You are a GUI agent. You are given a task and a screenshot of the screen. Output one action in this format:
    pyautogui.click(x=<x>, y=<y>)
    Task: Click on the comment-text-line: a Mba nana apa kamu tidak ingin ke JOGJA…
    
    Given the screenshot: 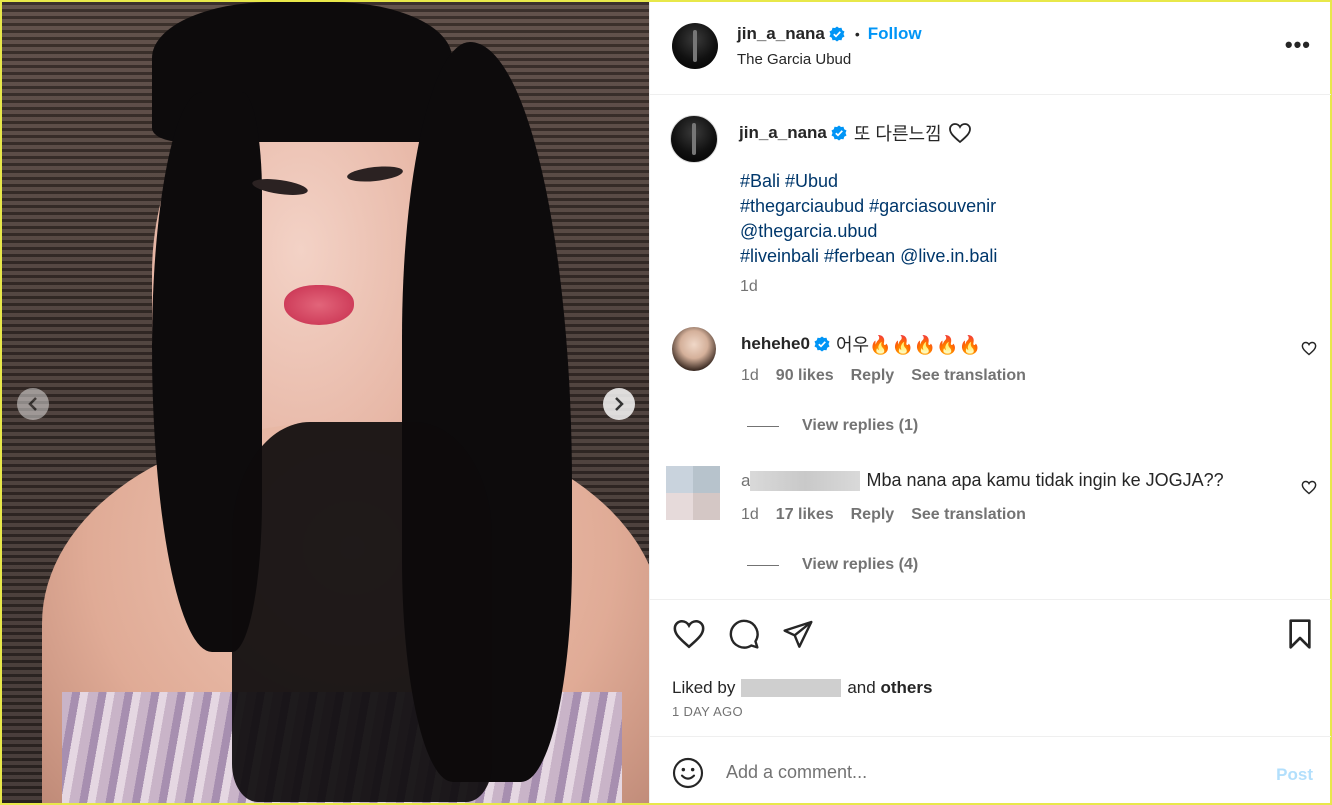 What is the action you would take?
    pyautogui.click(x=982, y=480)
    